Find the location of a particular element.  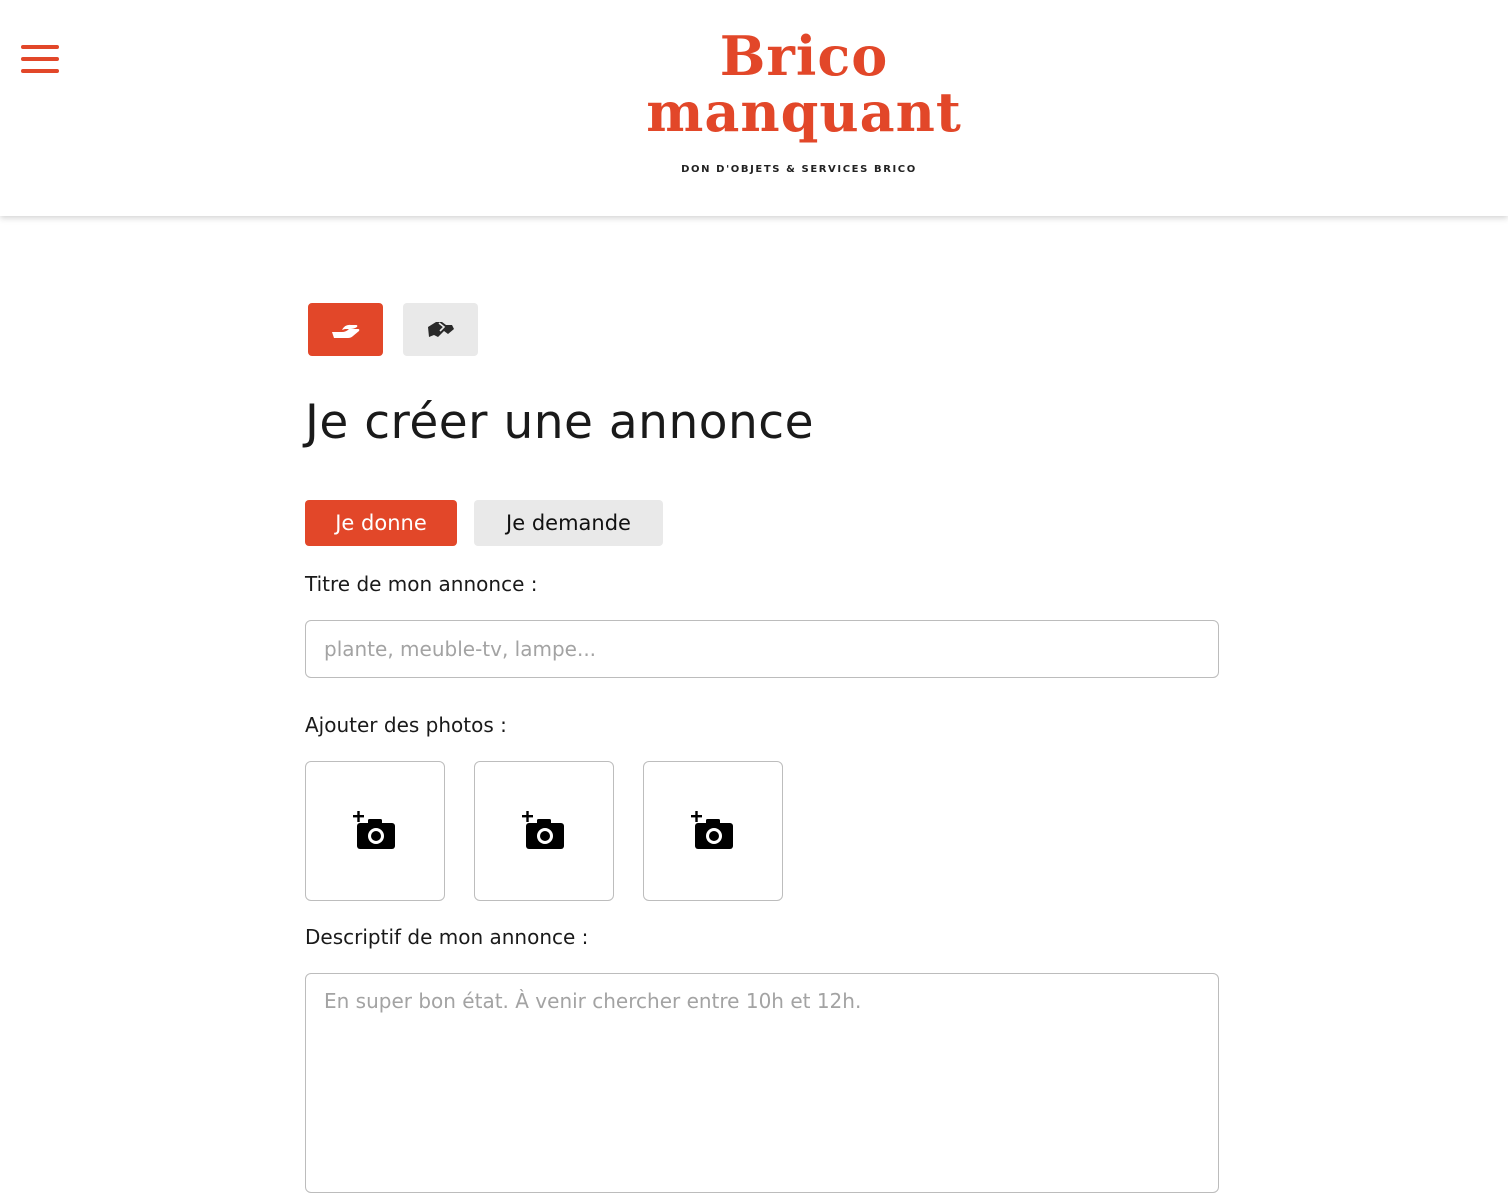

page-title: Je créer une annonce is located at coordinates (560, 422).